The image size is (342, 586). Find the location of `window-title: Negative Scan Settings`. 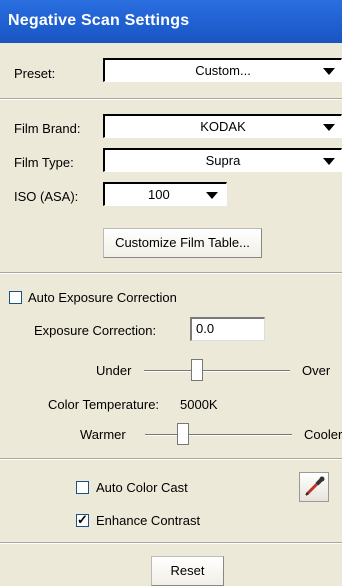

window-title: Negative Scan Settings is located at coordinates (99, 20).